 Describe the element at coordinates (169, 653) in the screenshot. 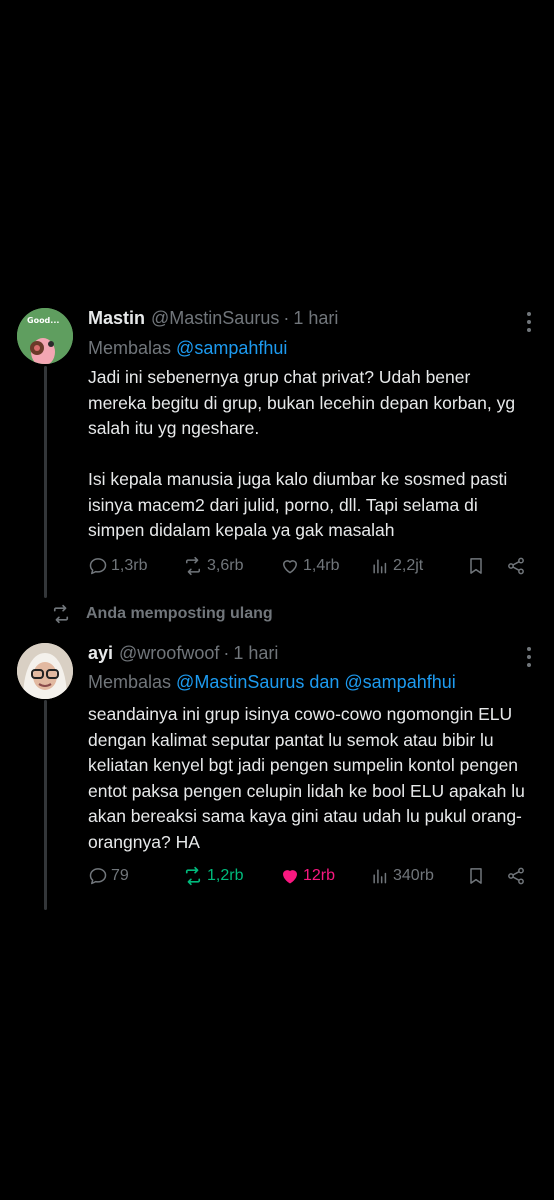

I see `user-handle: @wroofwoof` at that location.